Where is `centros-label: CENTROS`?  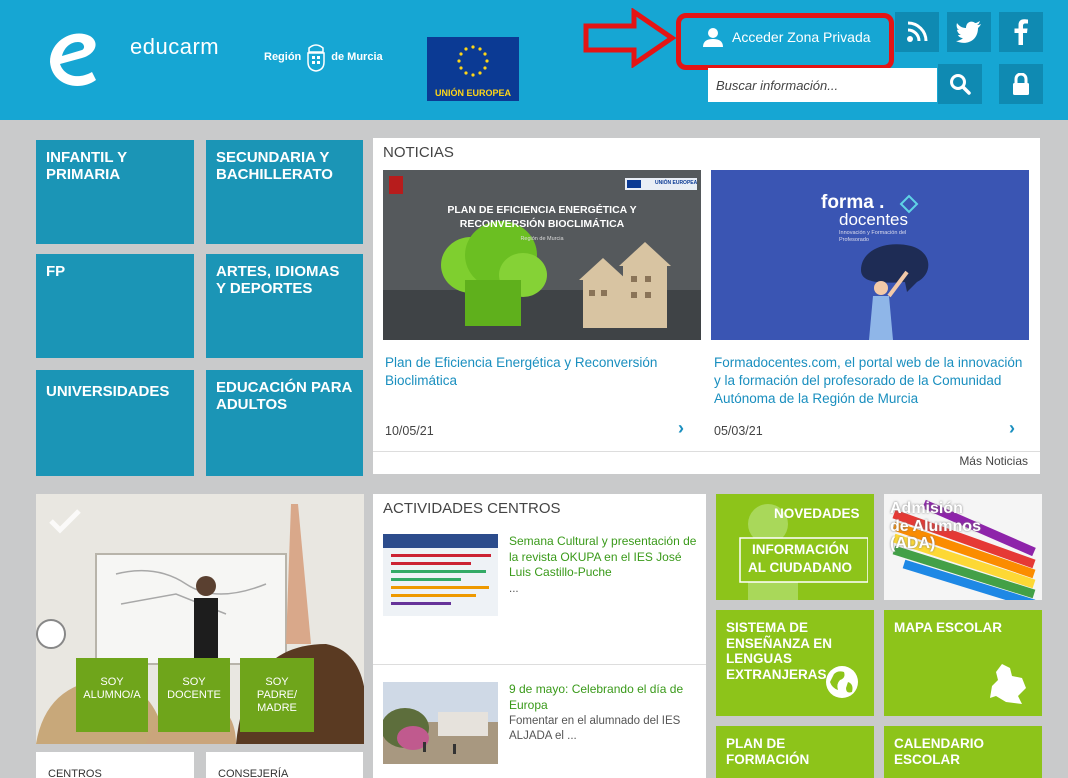
centros-label: CENTROS is located at coordinates (75, 773).